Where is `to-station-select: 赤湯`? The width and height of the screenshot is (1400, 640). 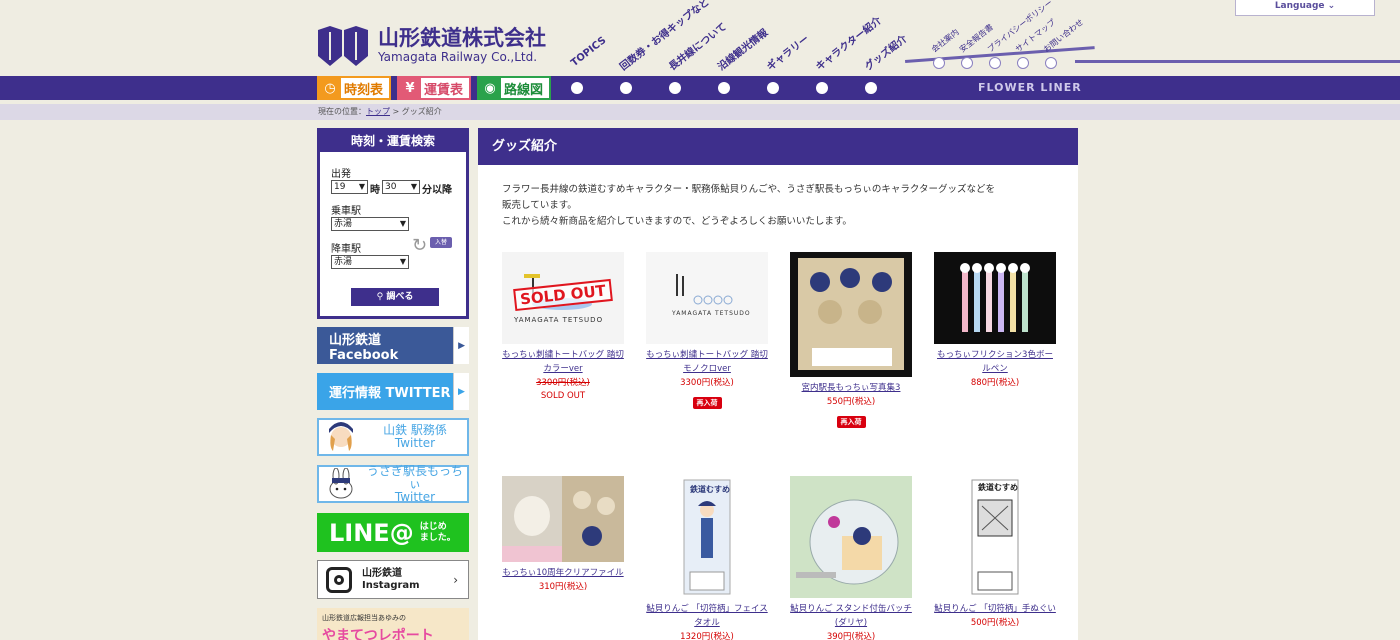 to-station-select: 赤湯 is located at coordinates (370, 262).